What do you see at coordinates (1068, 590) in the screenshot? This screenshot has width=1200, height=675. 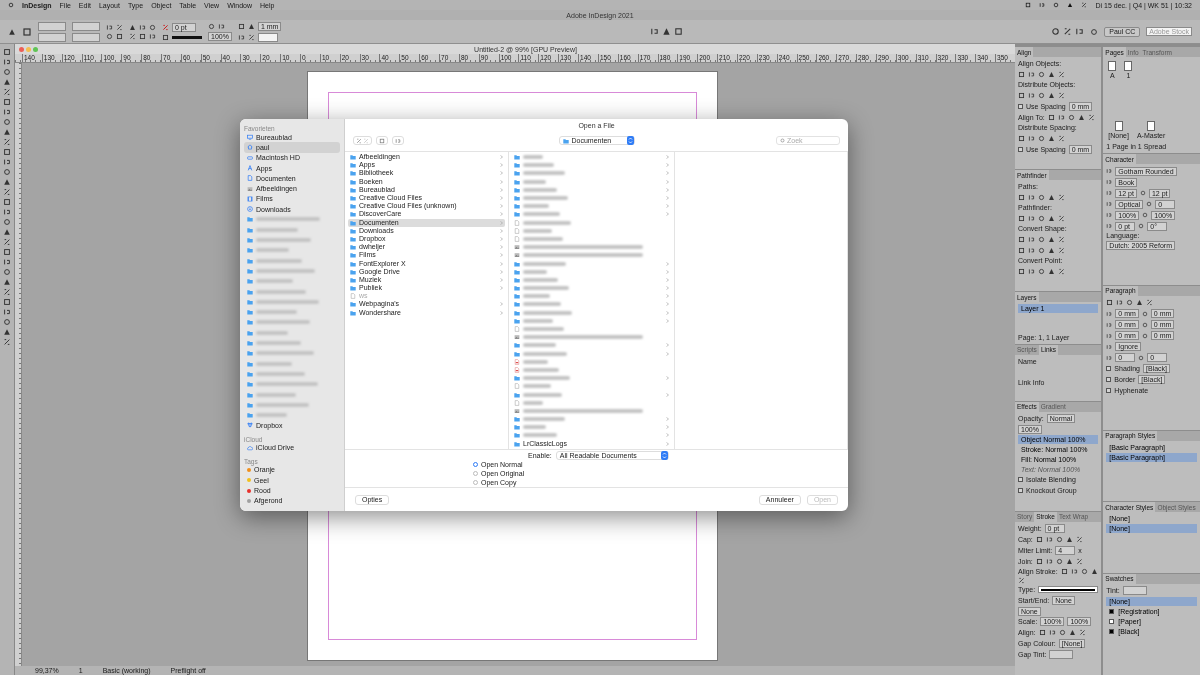 I see `stroke-type-field` at bounding box center [1068, 590].